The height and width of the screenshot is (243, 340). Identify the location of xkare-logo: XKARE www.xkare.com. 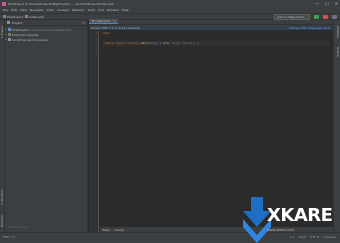
(289, 220).